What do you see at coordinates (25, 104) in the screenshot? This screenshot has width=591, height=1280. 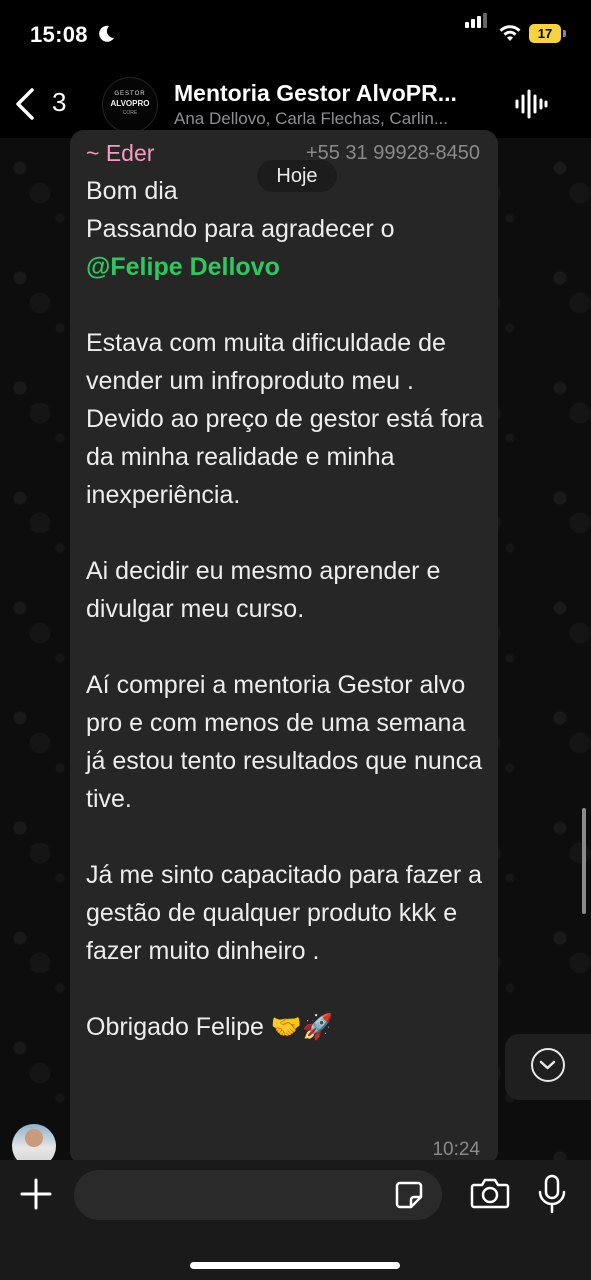 I see `back-chevron-icon` at bounding box center [25, 104].